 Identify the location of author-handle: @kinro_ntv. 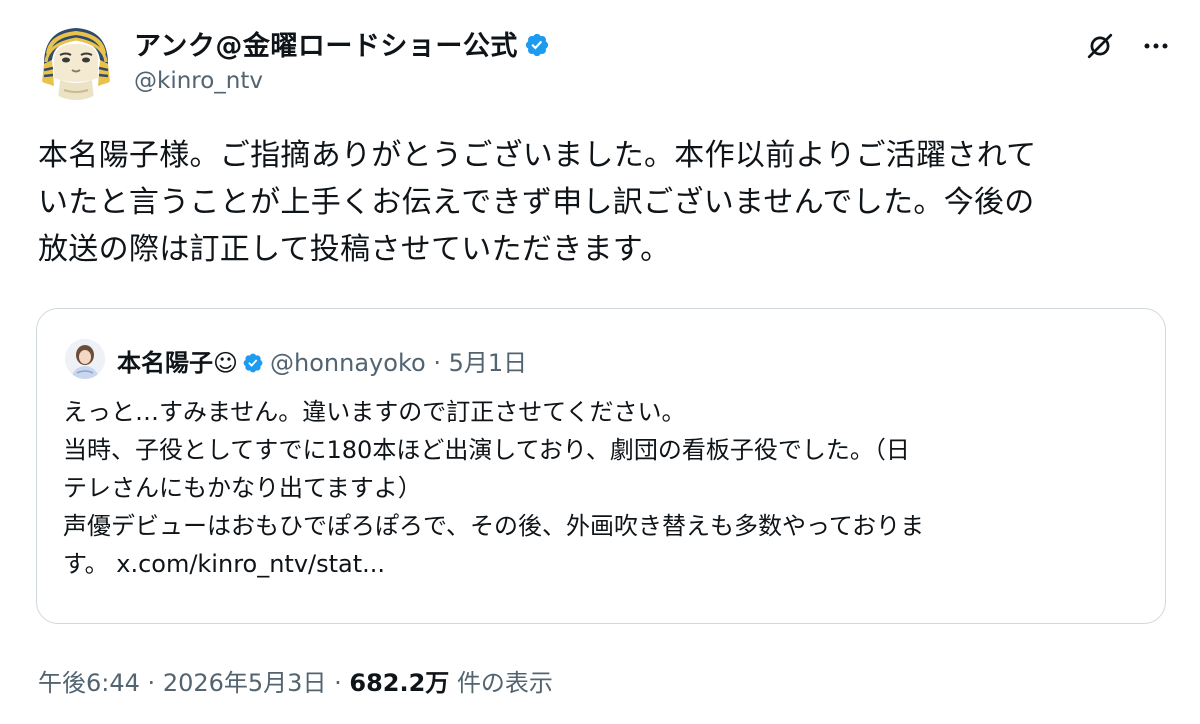
(198, 81).